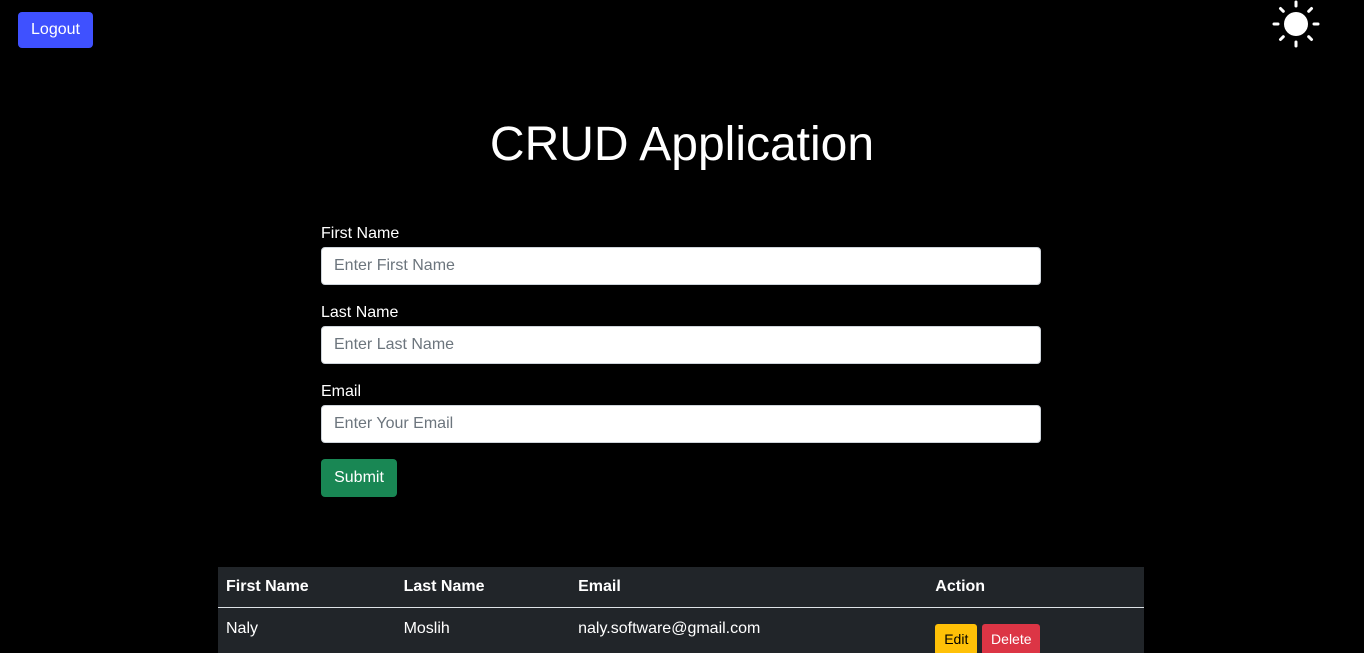 This screenshot has width=1364, height=653. What do you see at coordinates (359, 478) in the screenshot?
I see `submit-button: Submit` at bounding box center [359, 478].